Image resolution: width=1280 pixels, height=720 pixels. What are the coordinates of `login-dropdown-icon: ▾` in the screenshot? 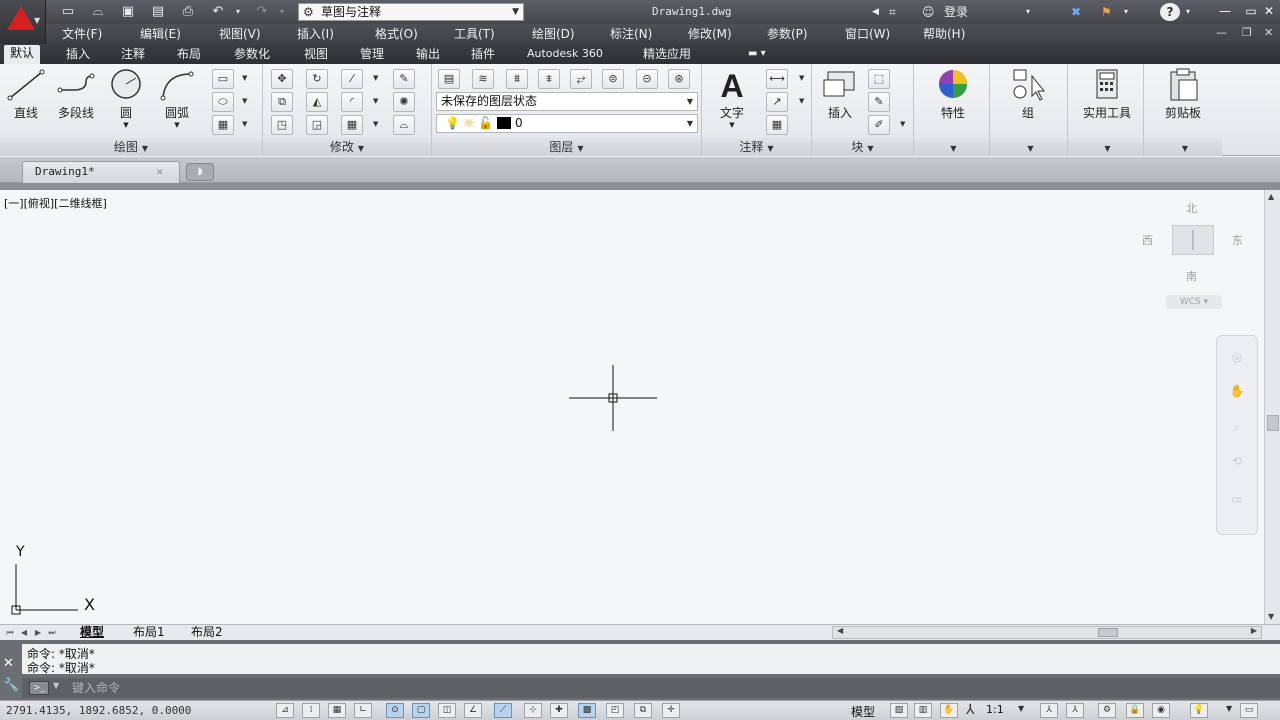 It's located at (1028, 12).